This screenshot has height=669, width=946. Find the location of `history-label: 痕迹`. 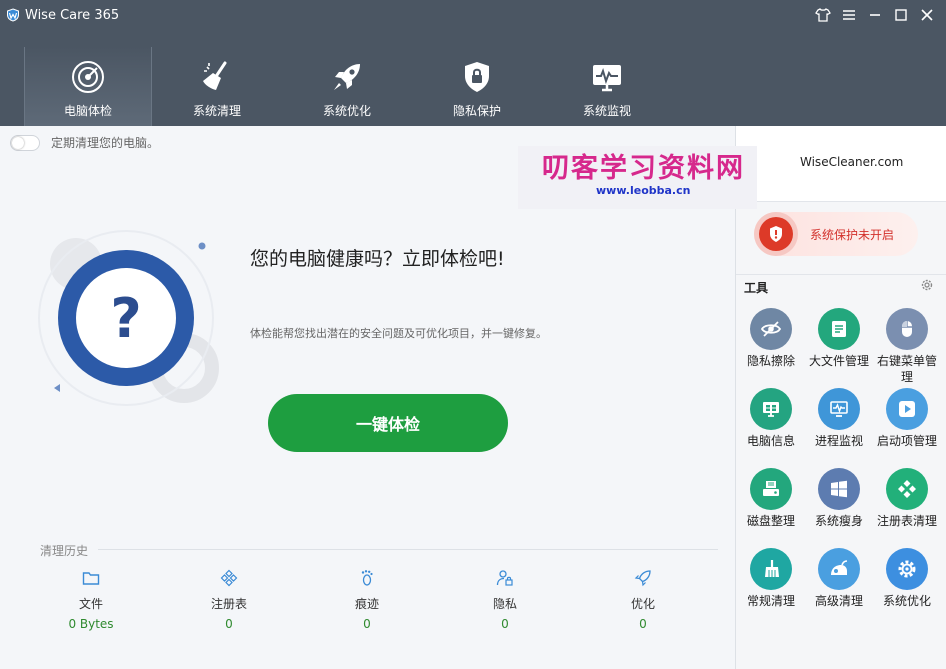

history-label: 痕迹 is located at coordinates (366, 604).